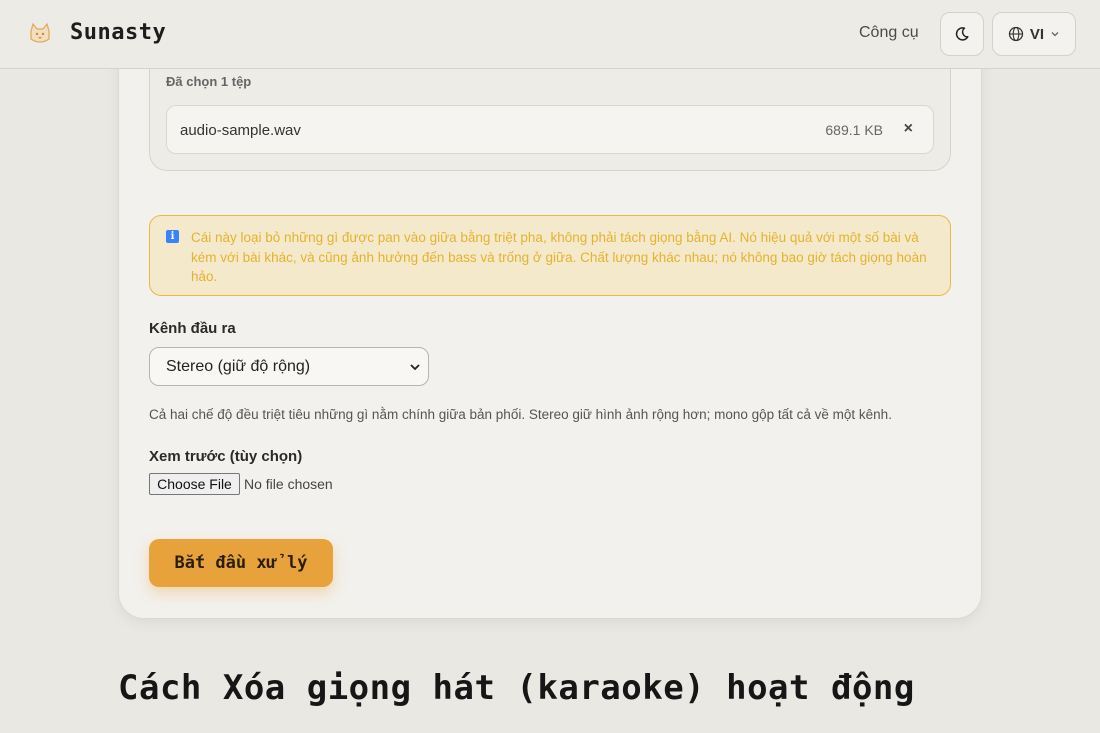 The height and width of the screenshot is (733, 1100). I want to click on moon-icon, so click(962, 34).